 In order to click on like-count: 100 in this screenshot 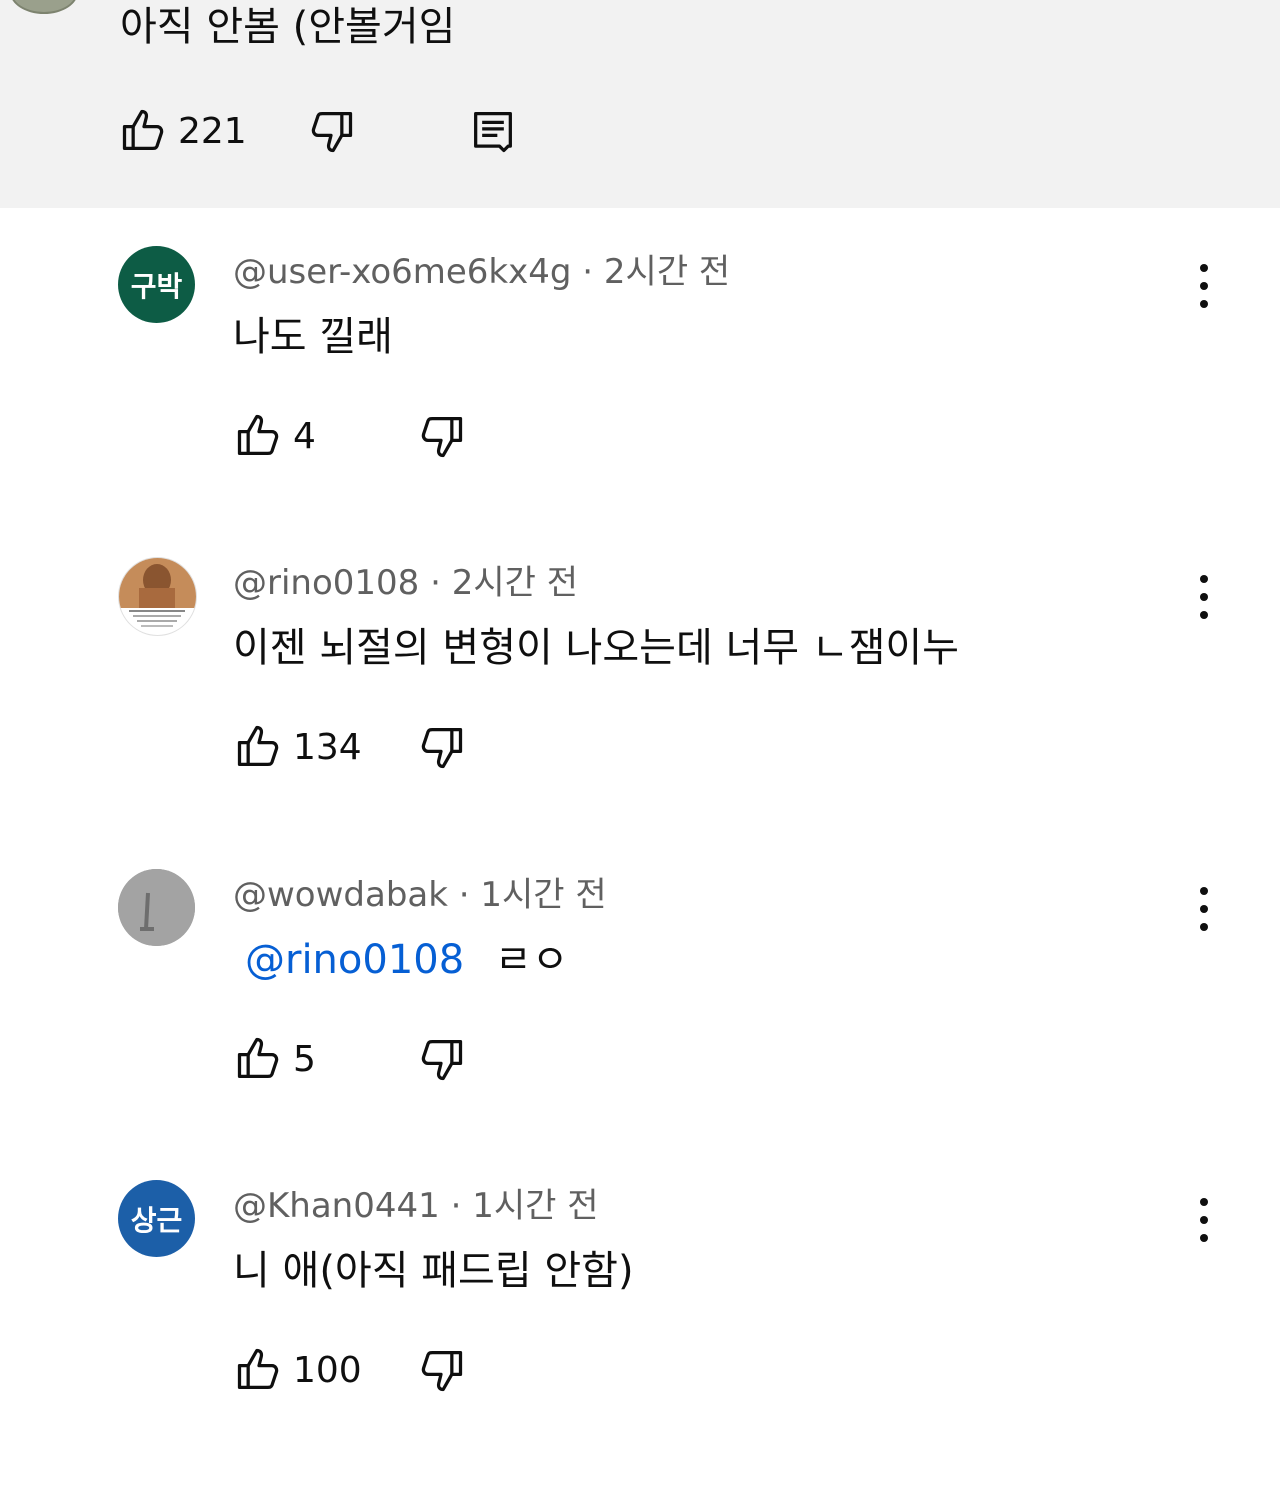, I will do `click(327, 1370)`.